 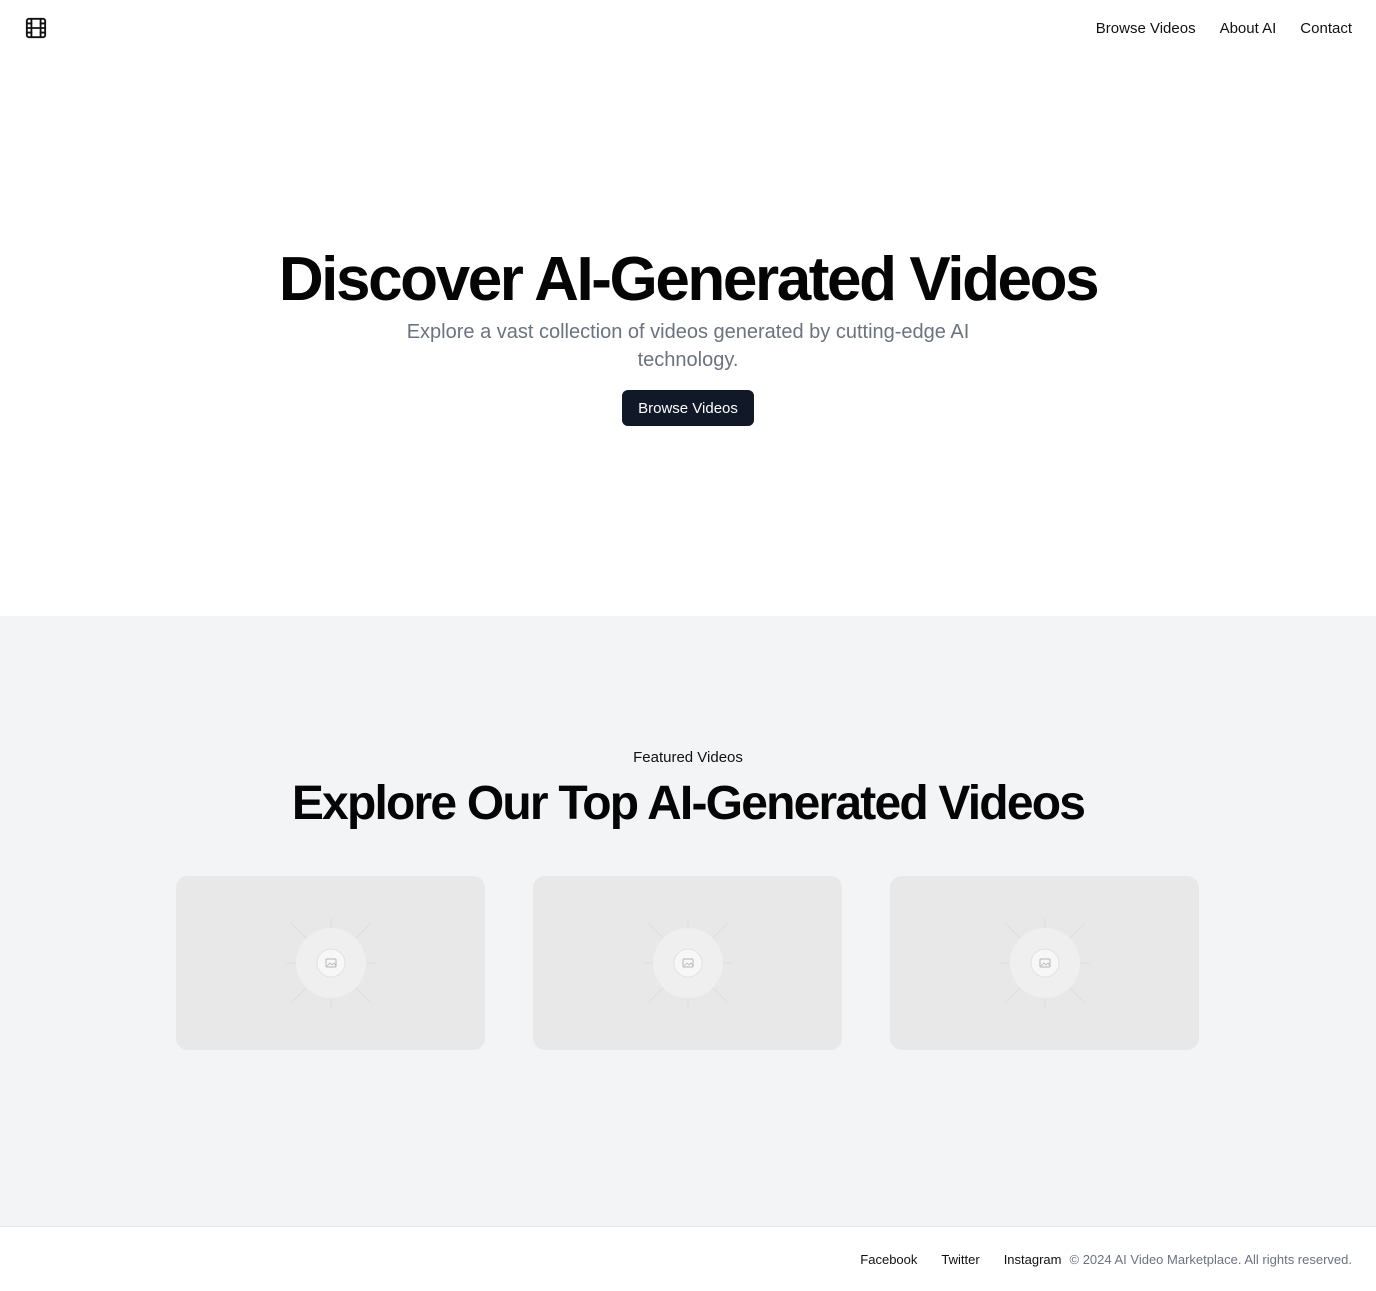 What do you see at coordinates (688, 803) in the screenshot?
I see `featured-title: Explore Our Top AI-Generated Videos` at bounding box center [688, 803].